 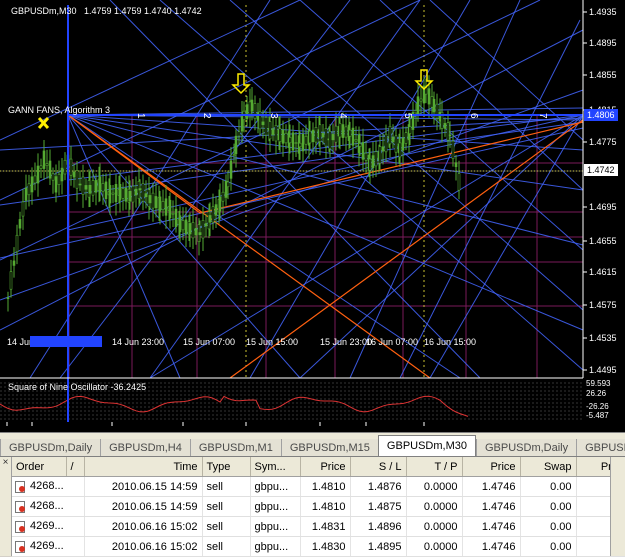 I want to click on price-tick-label: 1.4895, so click(x=603, y=43).